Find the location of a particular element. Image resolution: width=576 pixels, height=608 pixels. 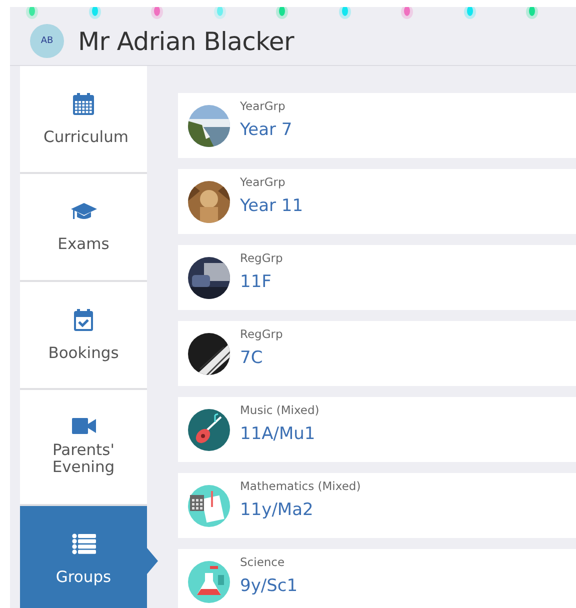

group-type: Science is located at coordinates (263, 562).